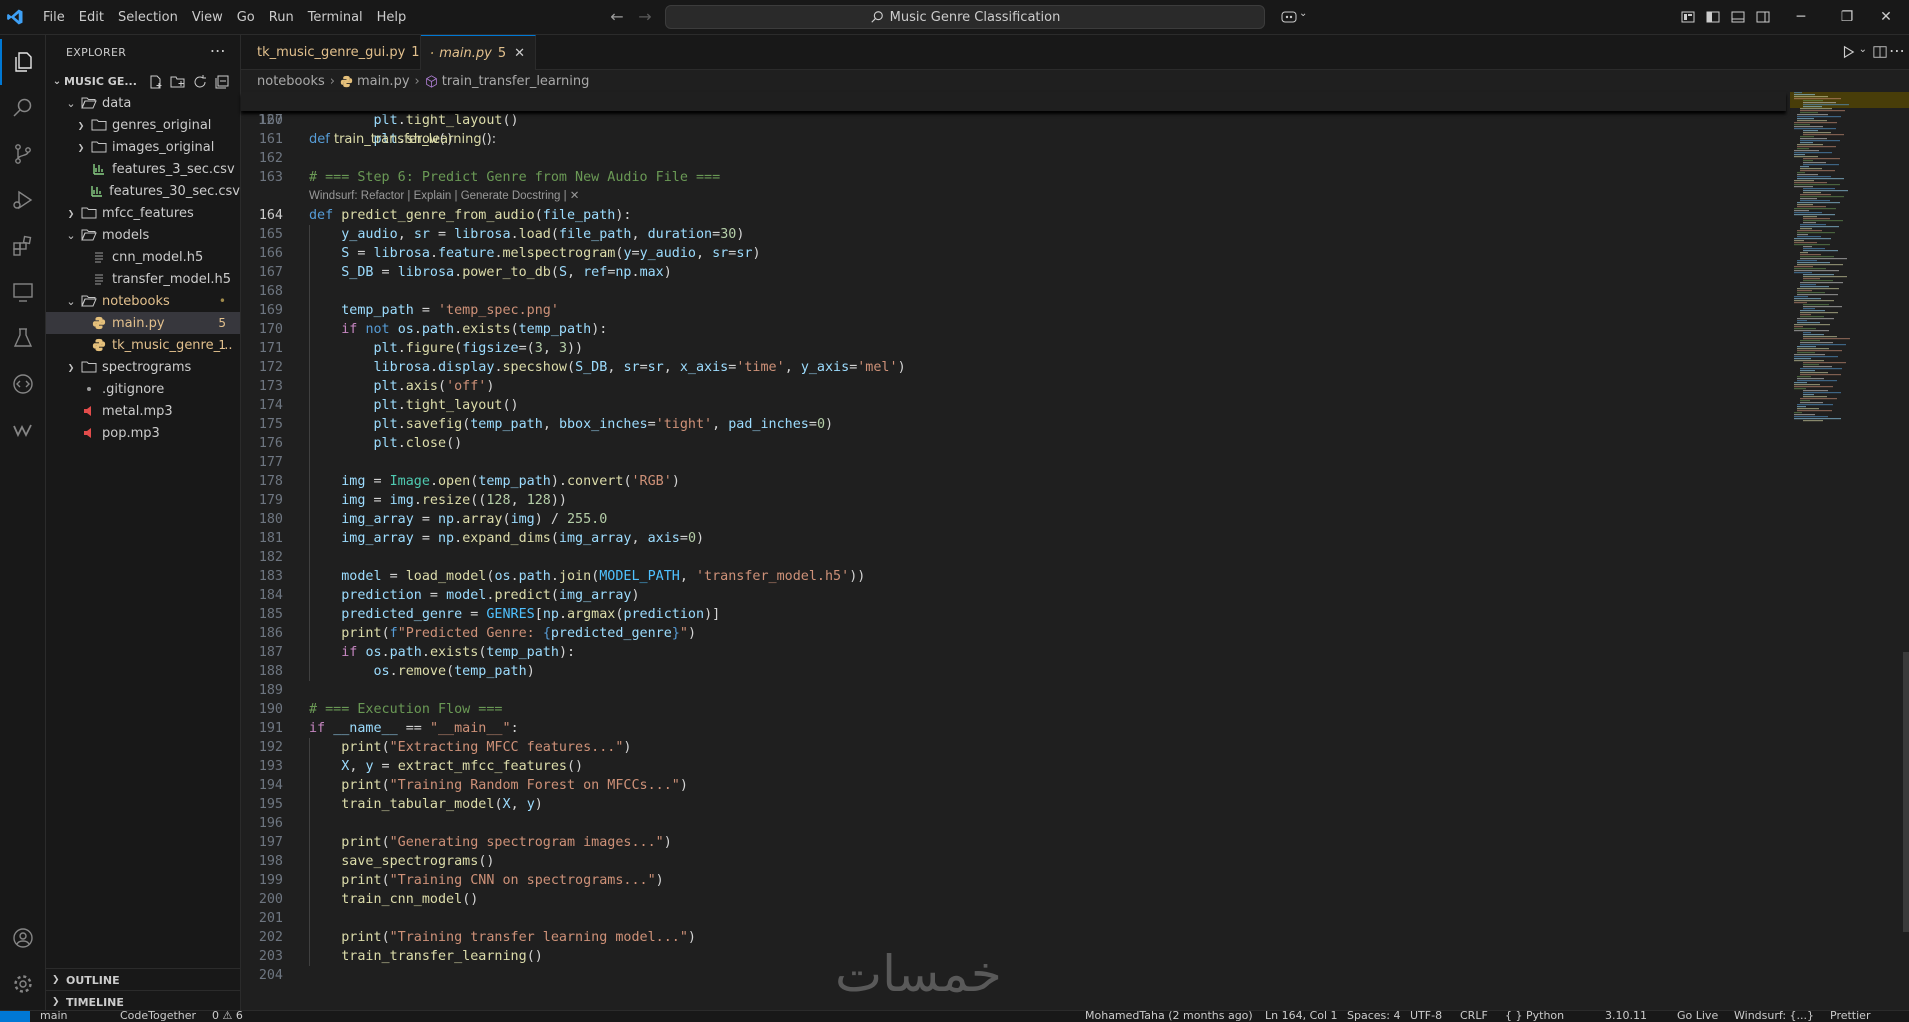  Describe the element at coordinates (291, 81) in the screenshot. I see `breadcrumb-folder: notebooks` at that location.